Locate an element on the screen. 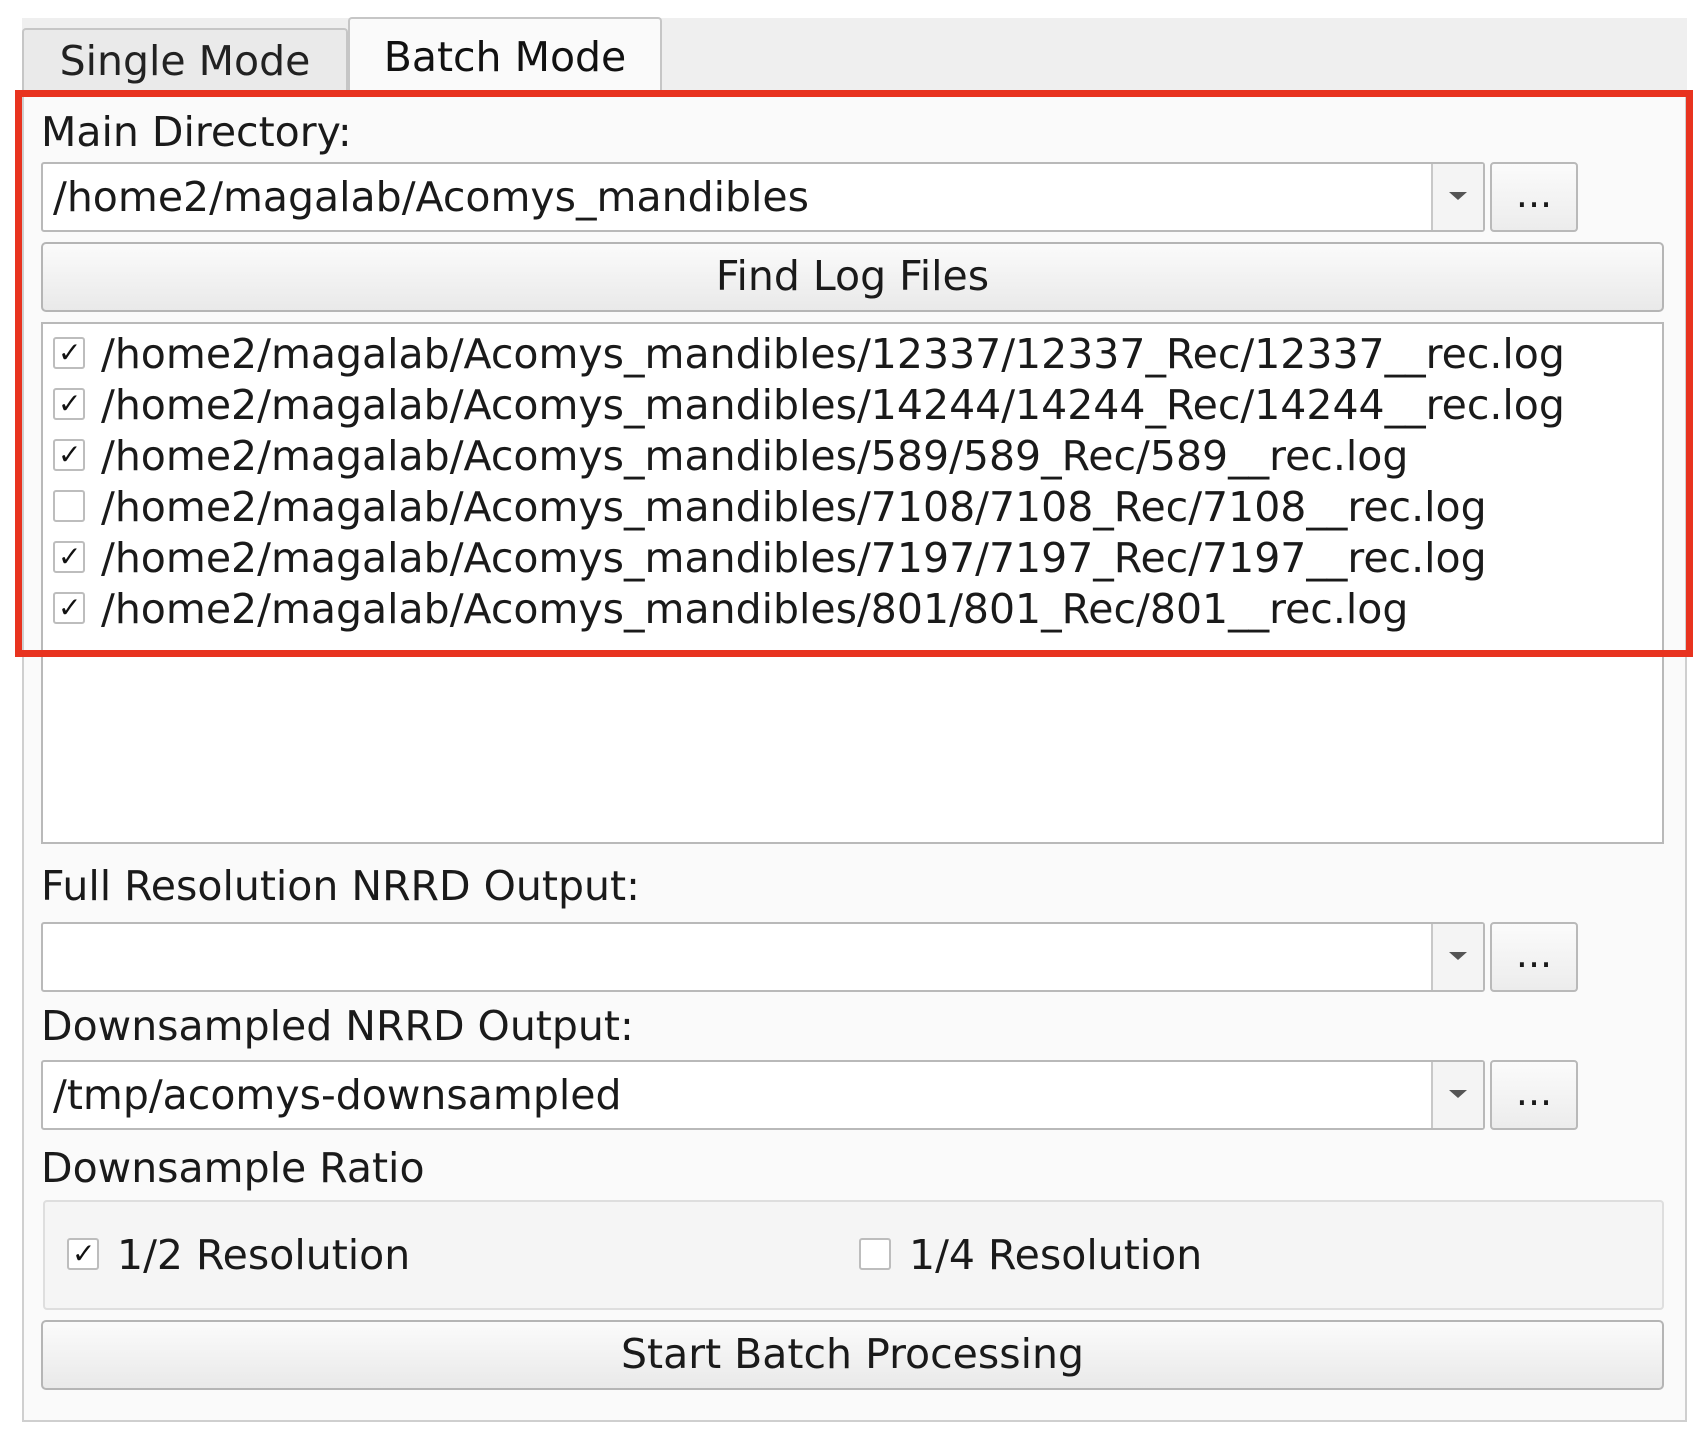  downsampled-output-value: /tmp/acomys-downsampled is located at coordinates (337, 1095).